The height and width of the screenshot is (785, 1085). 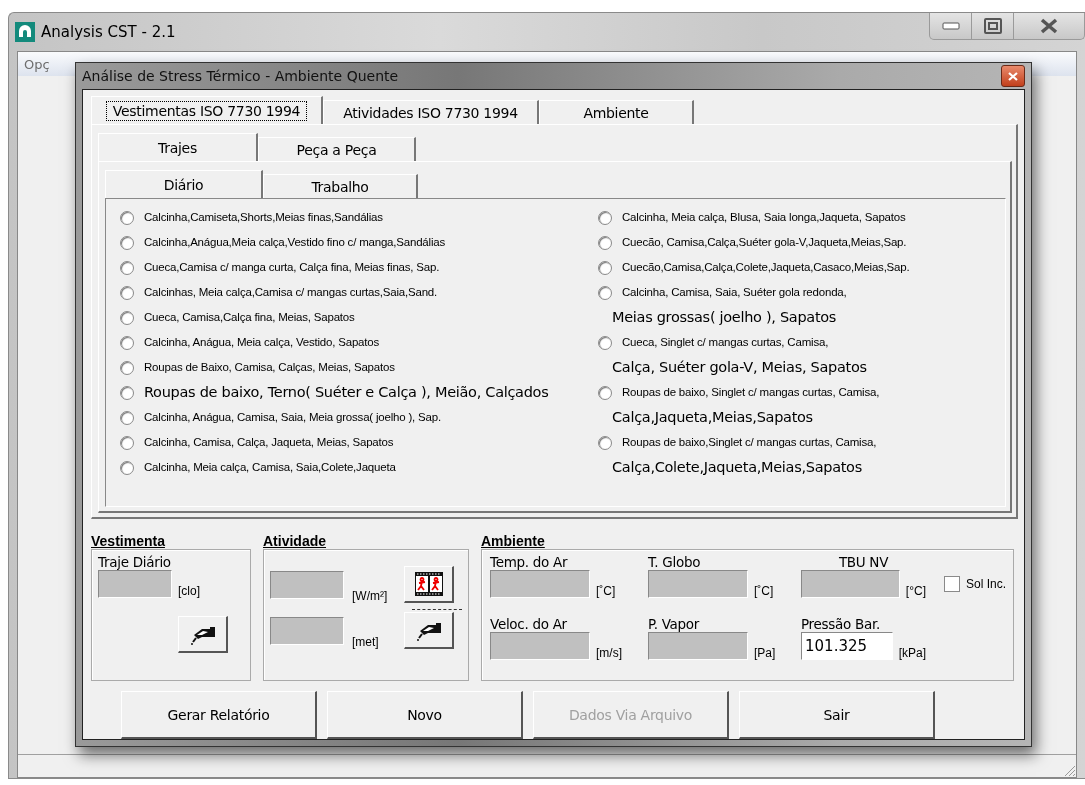 What do you see at coordinates (764, 242) in the screenshot?
I see `option-label: Cuecão, Camisa,Calça,Suéter gola-V,Jaqueta,Meias,Sap.` at bounding box center [764, 242].